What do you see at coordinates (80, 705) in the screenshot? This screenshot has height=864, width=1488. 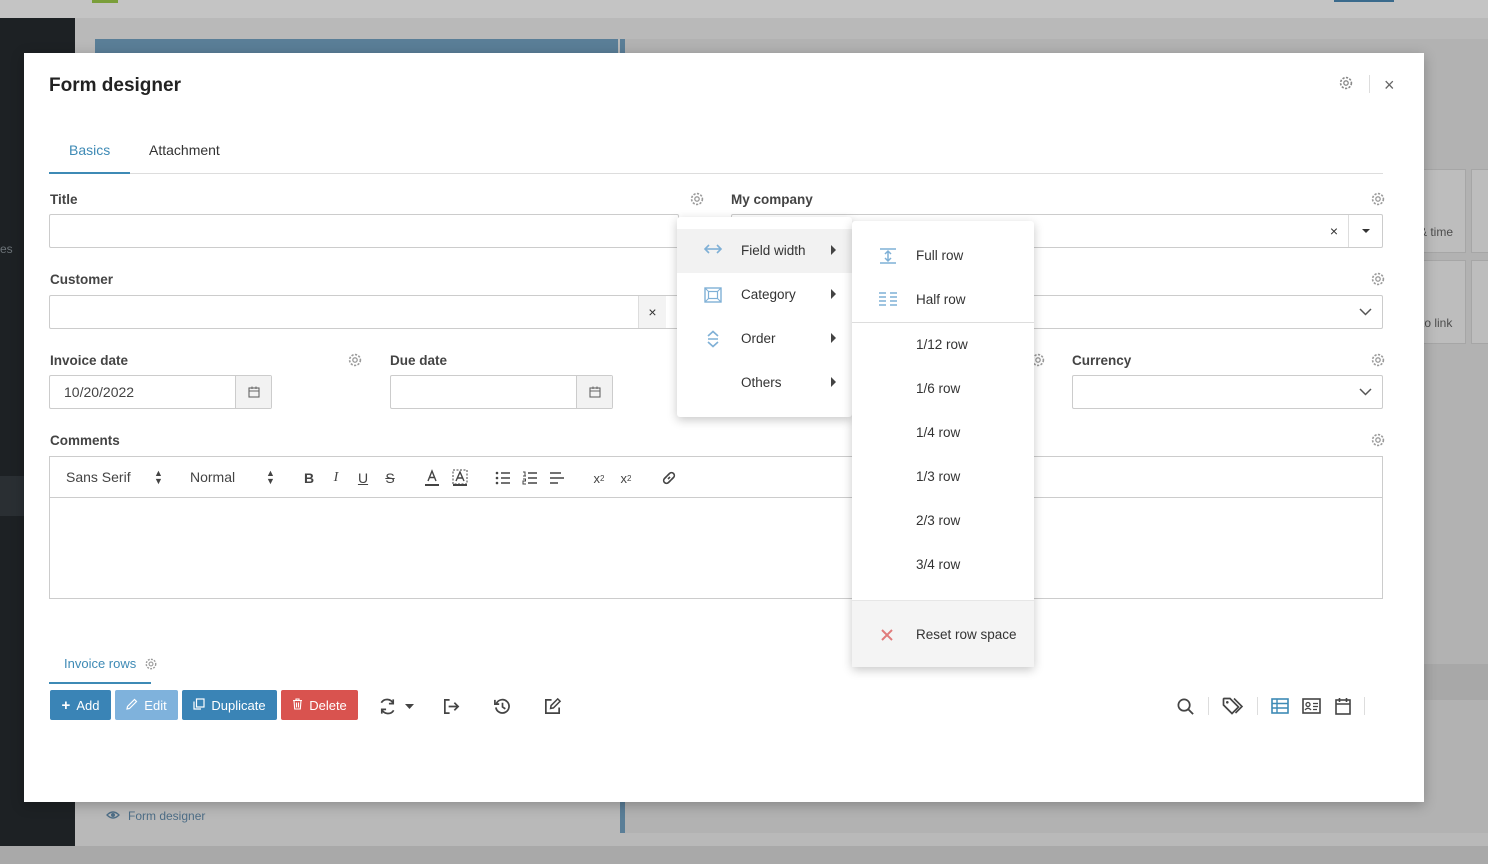 I see `add-button: + Add` at bounding box center [80, 705].